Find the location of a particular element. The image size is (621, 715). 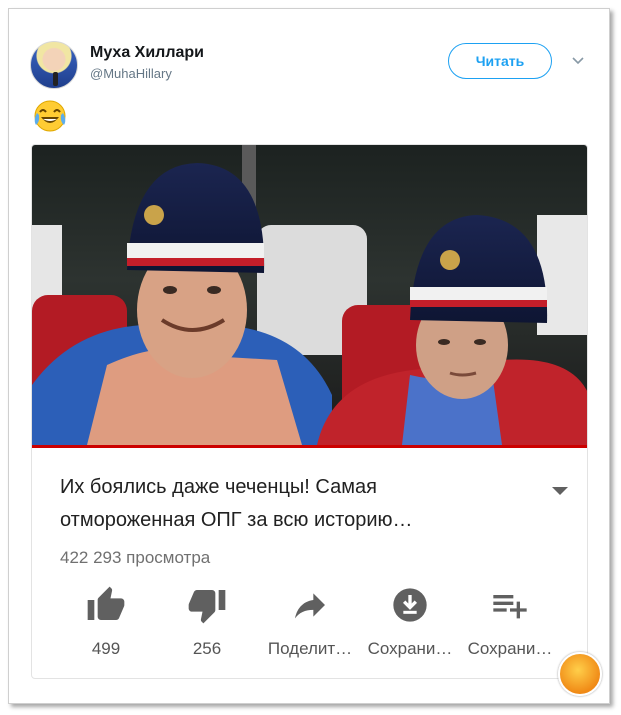

user-handle: @MuhaHillary is located at coordinates (131, 73).